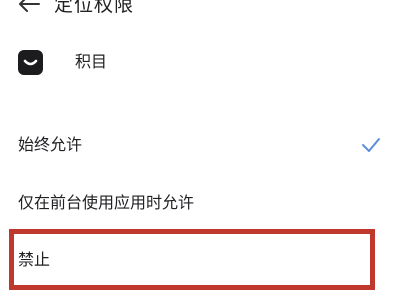 Image resolution: width=400 pixels, height=300 pixels. What do you see at coordinates (200, 203) in the screenshot?
I see `option-allow-while-in-use: 仅在前台使用应用时允许` at bounding box center [200, 203].